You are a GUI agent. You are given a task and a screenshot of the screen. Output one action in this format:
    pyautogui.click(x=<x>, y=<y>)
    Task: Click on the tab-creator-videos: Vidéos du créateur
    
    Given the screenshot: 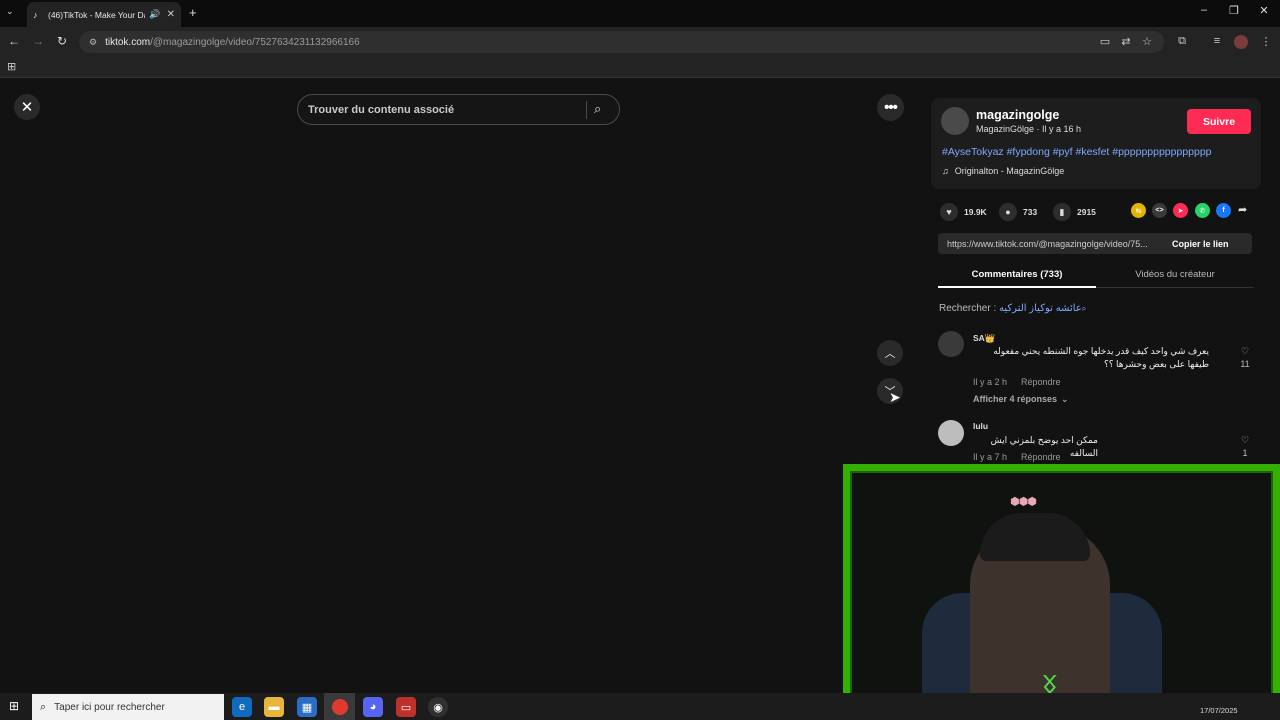 What is the action you would take?
    pyautogui.click(x=1175, y=275)
    